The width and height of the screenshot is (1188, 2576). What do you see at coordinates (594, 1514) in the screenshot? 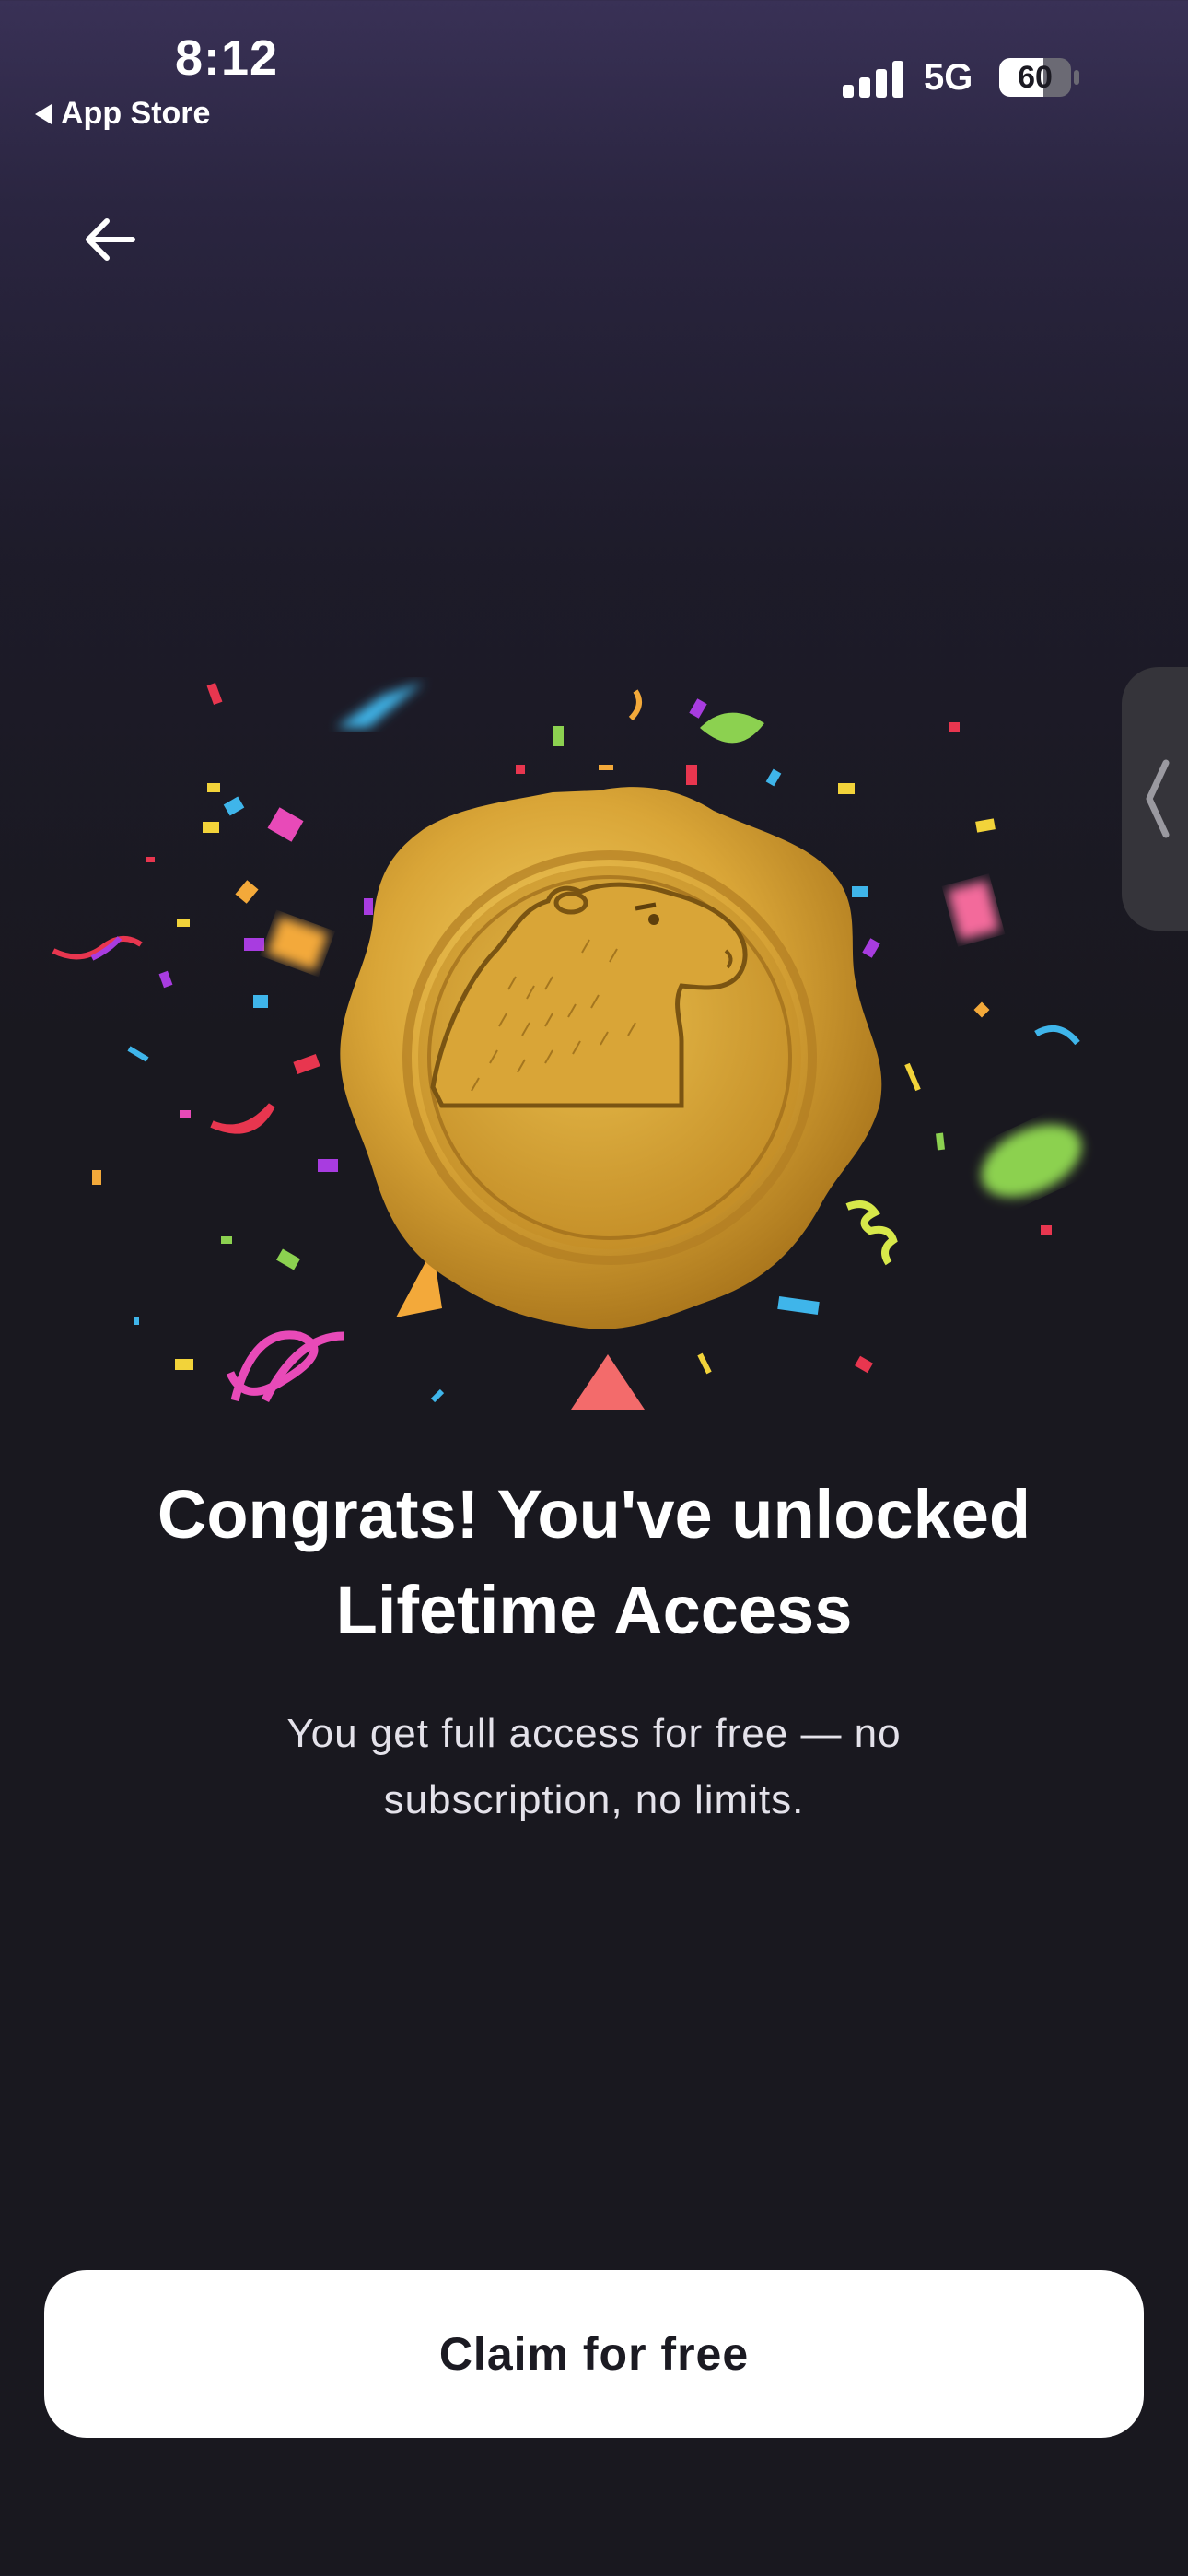
I see `title-line-1: Congrats! You've unlocked` at bounding box center [594, 1514].